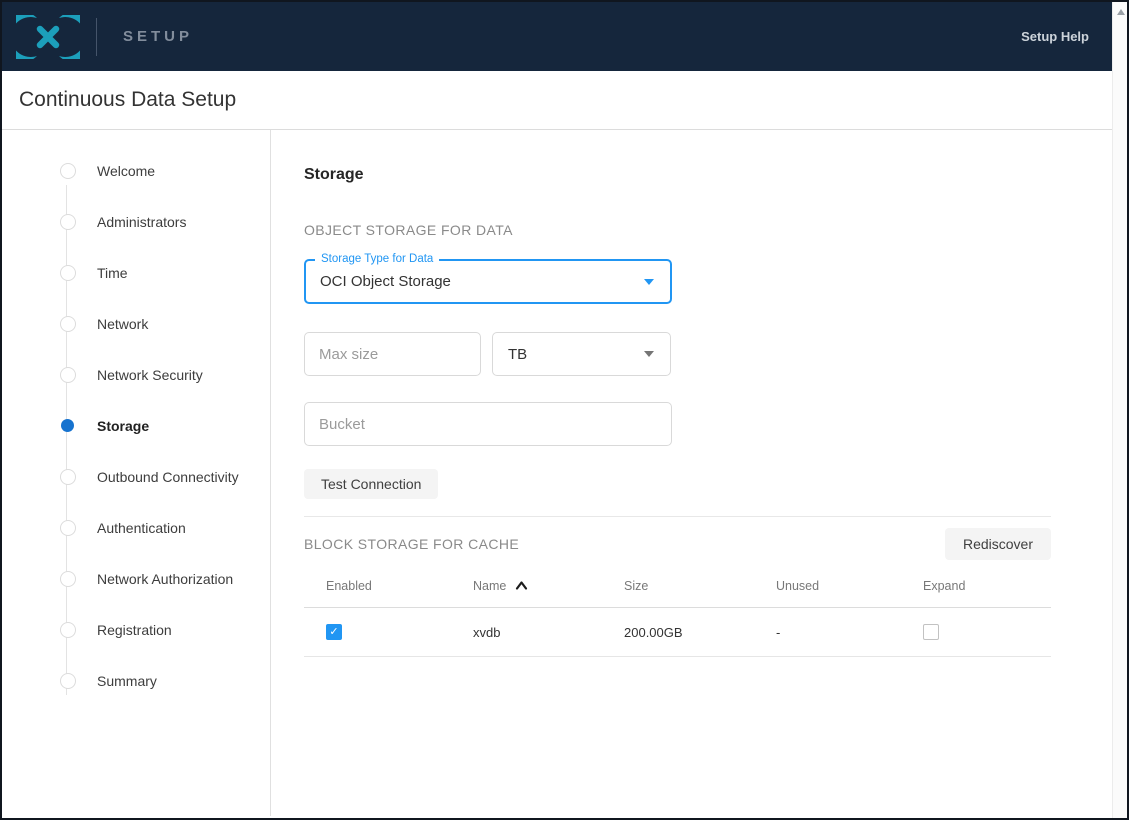  Describe the element at coordinates (334, 632) in the screenshot. I see `enabled-checkbox` at that location.